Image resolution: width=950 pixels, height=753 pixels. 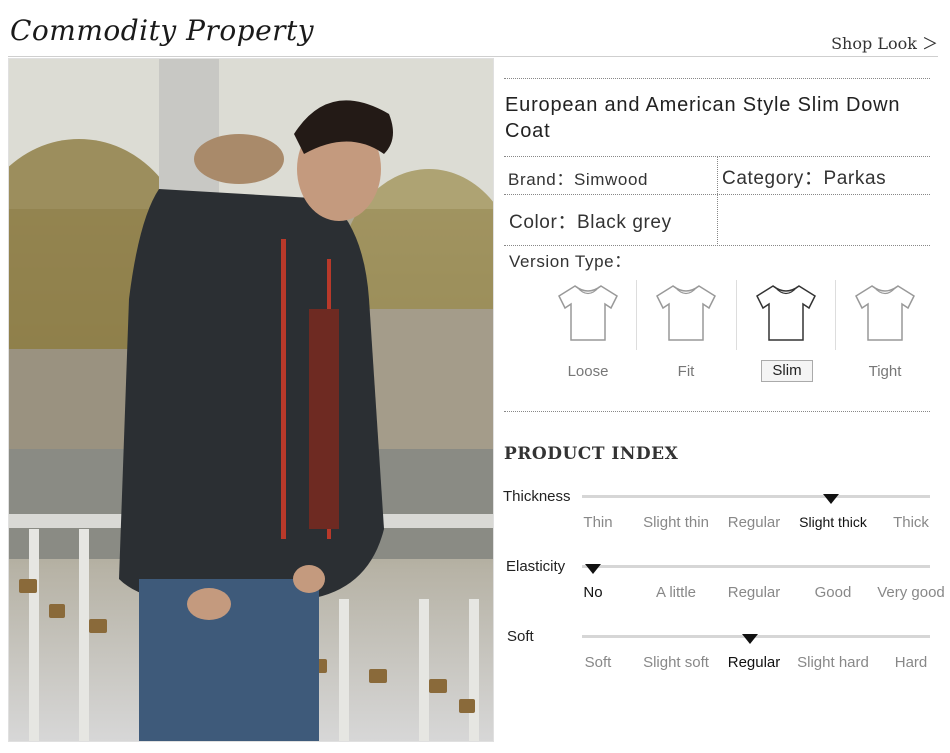 I want to click on index-track-elasticity, so click(x=756, y=566).